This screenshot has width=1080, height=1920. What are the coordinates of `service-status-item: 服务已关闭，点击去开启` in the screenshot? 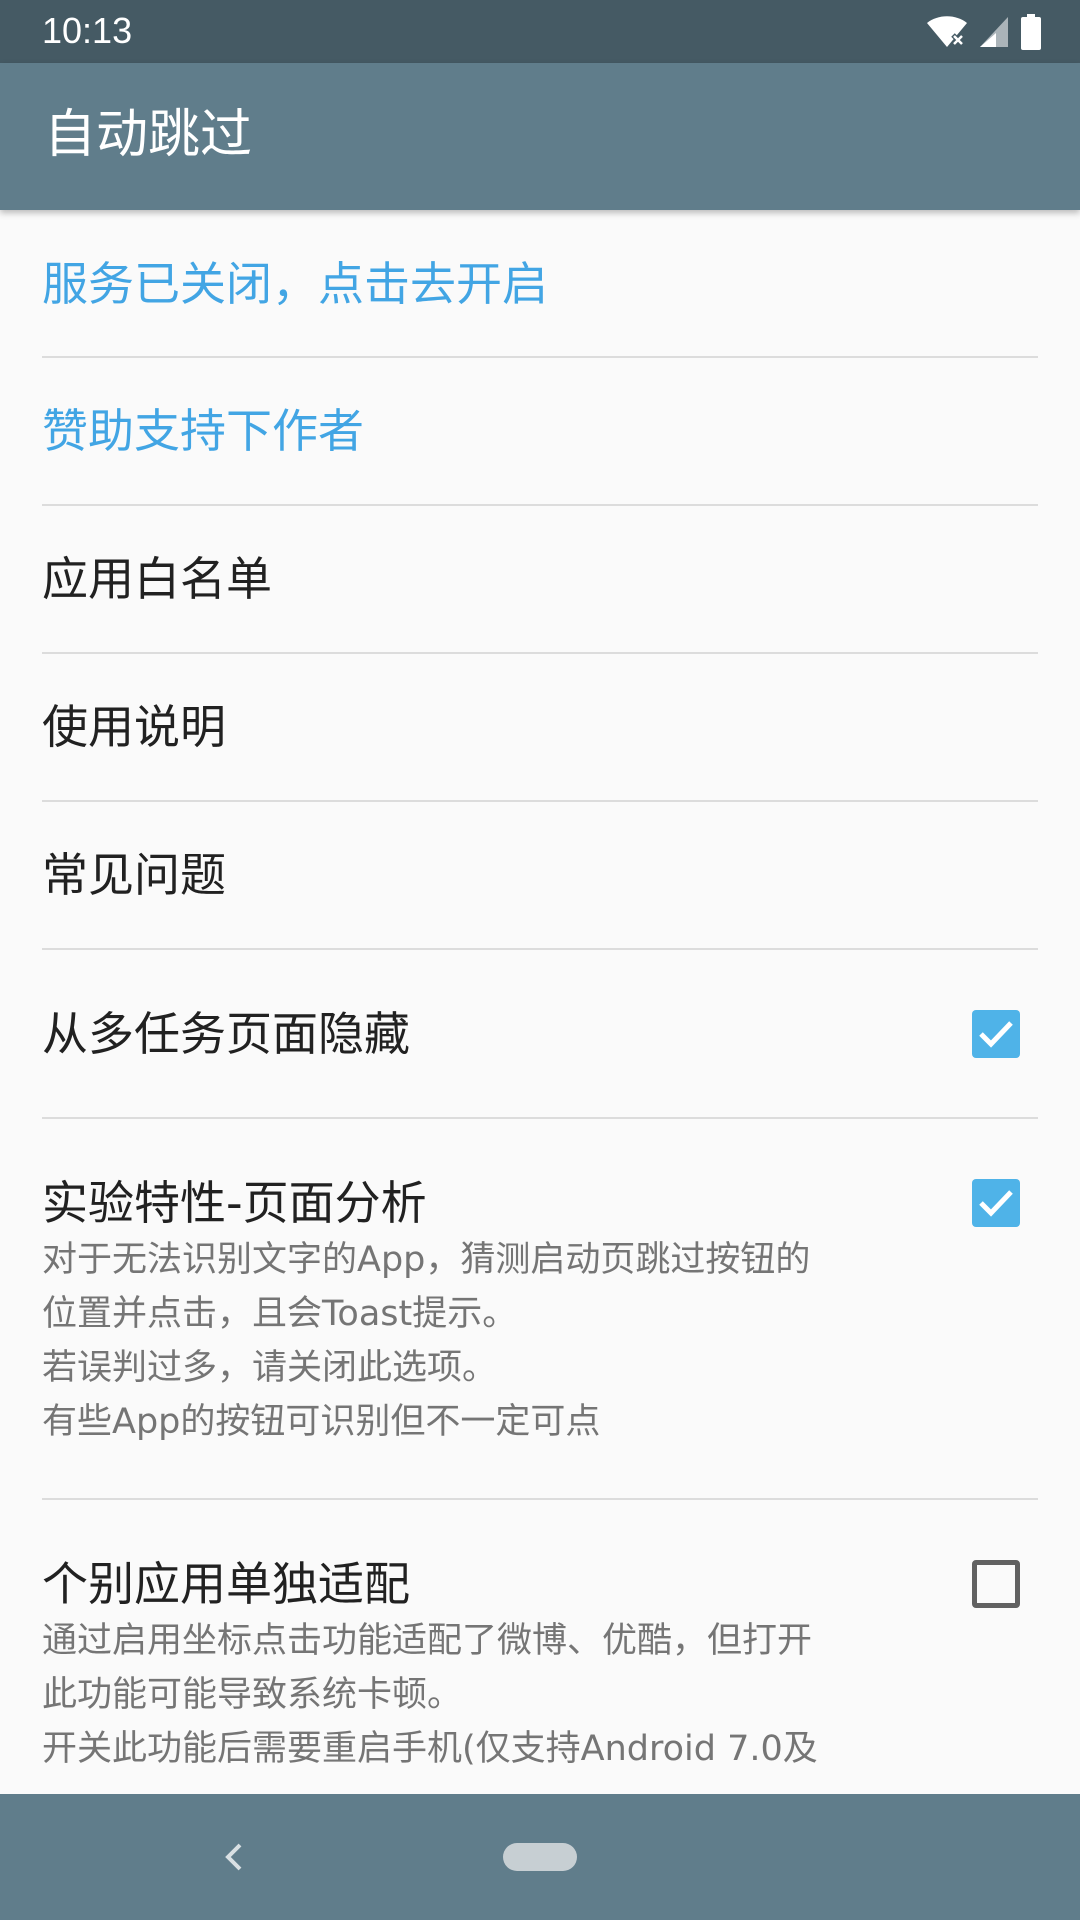 It's located at (540, 283).